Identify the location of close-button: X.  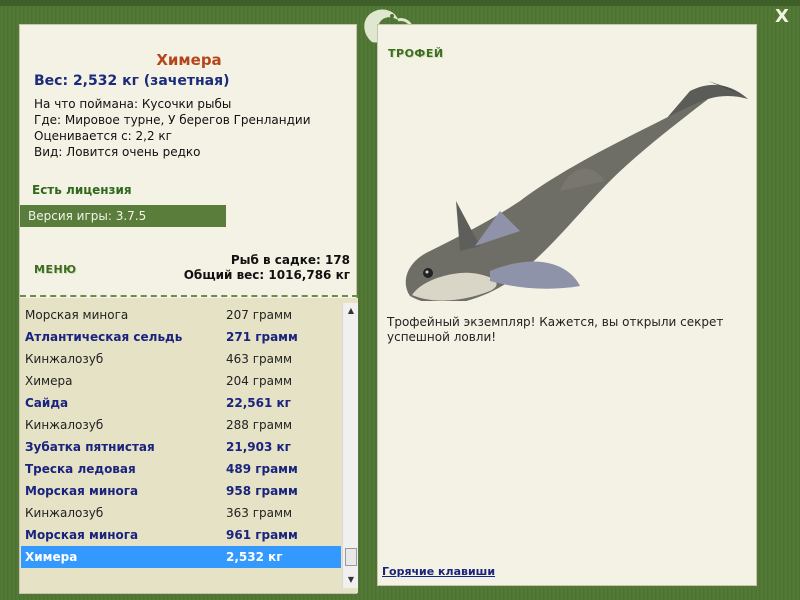
(782, 17).